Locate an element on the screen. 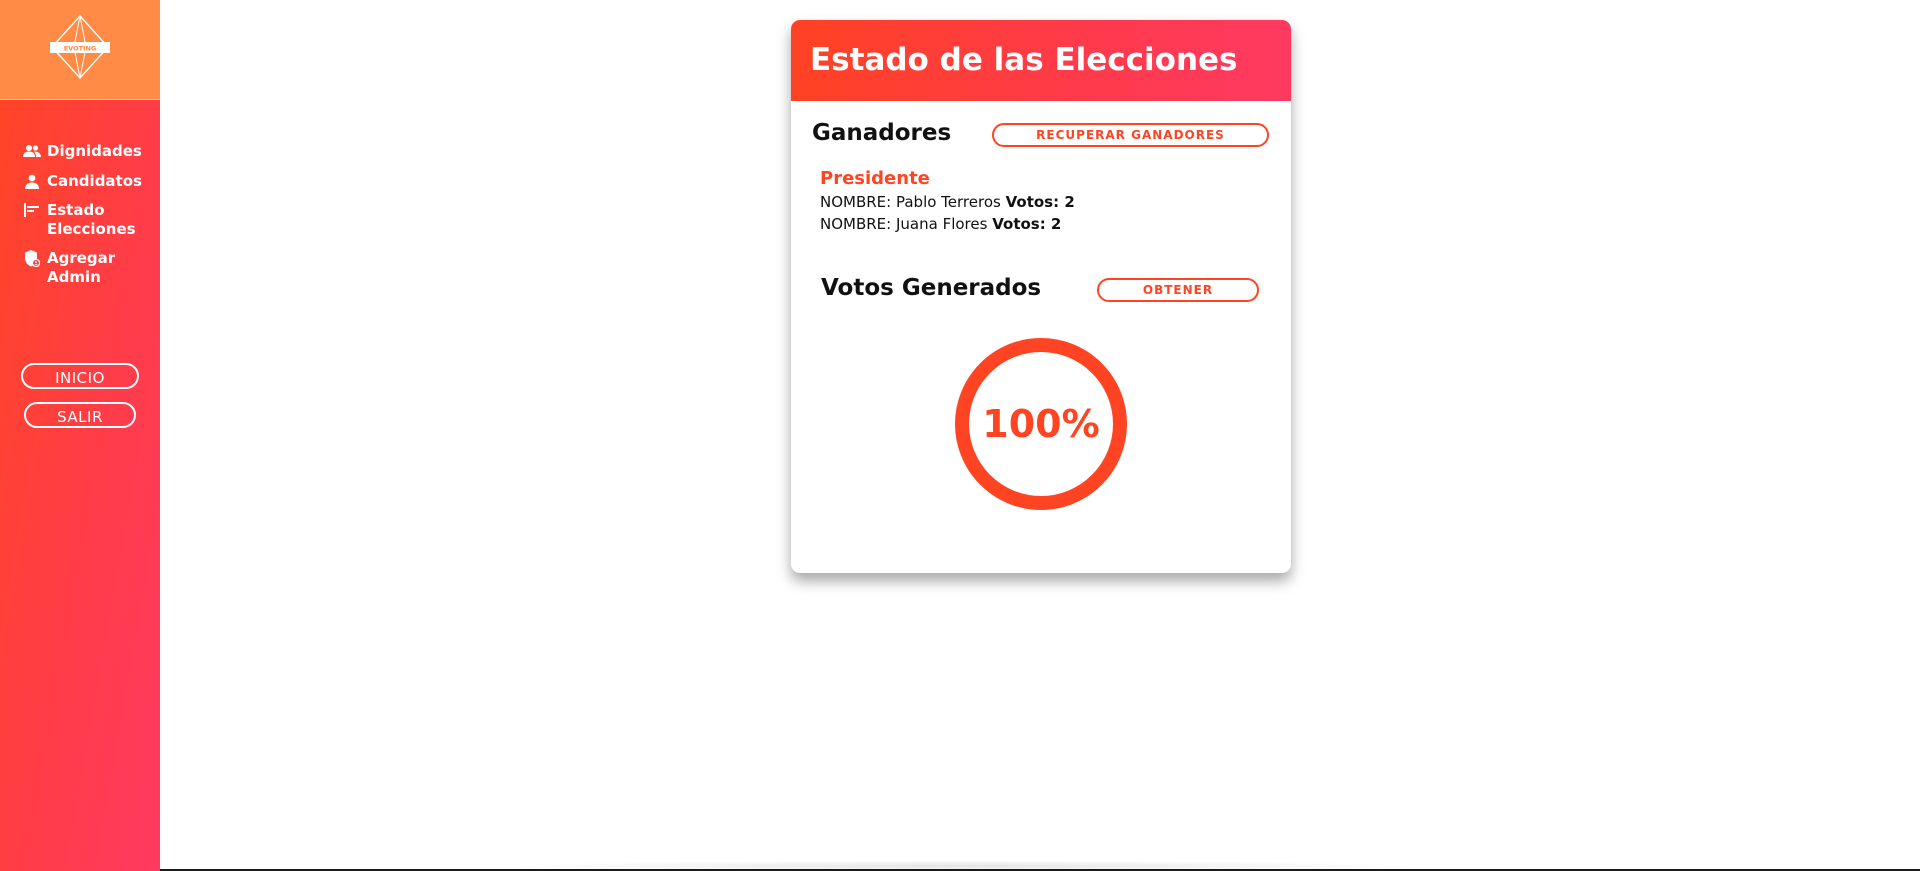 Image resolution: width=1920 pixels, height=871 pixels. user-icon is located at coordinates (32, 181).